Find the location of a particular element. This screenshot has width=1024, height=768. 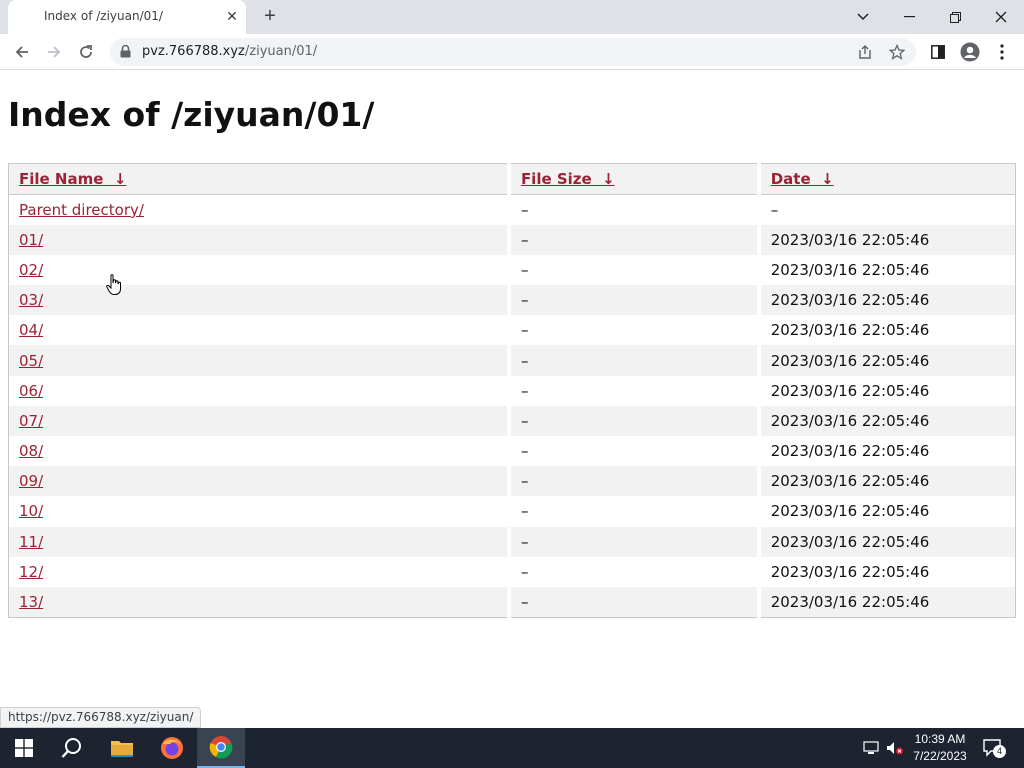

table-row: 13/ –2023/03/16 22:05:46 is located at coordinates (512, 602).